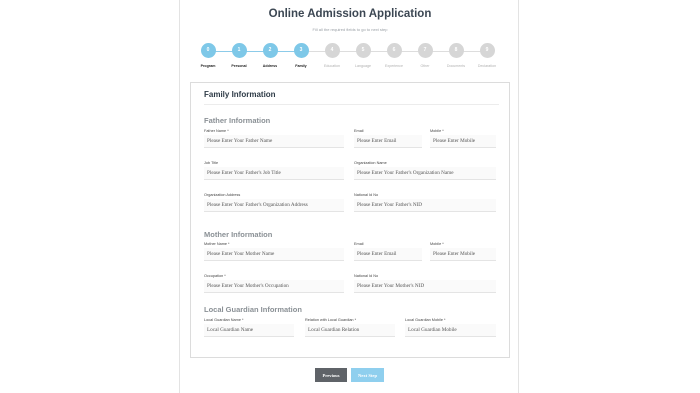  I want to click on father-section-title: Father Information, so click(237, 120).